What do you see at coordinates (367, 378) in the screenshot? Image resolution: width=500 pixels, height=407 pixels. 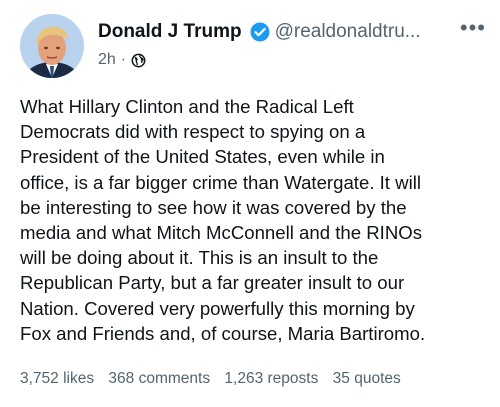 I see `quotes-count: 35 quotes` at bounding box center [367, 378].